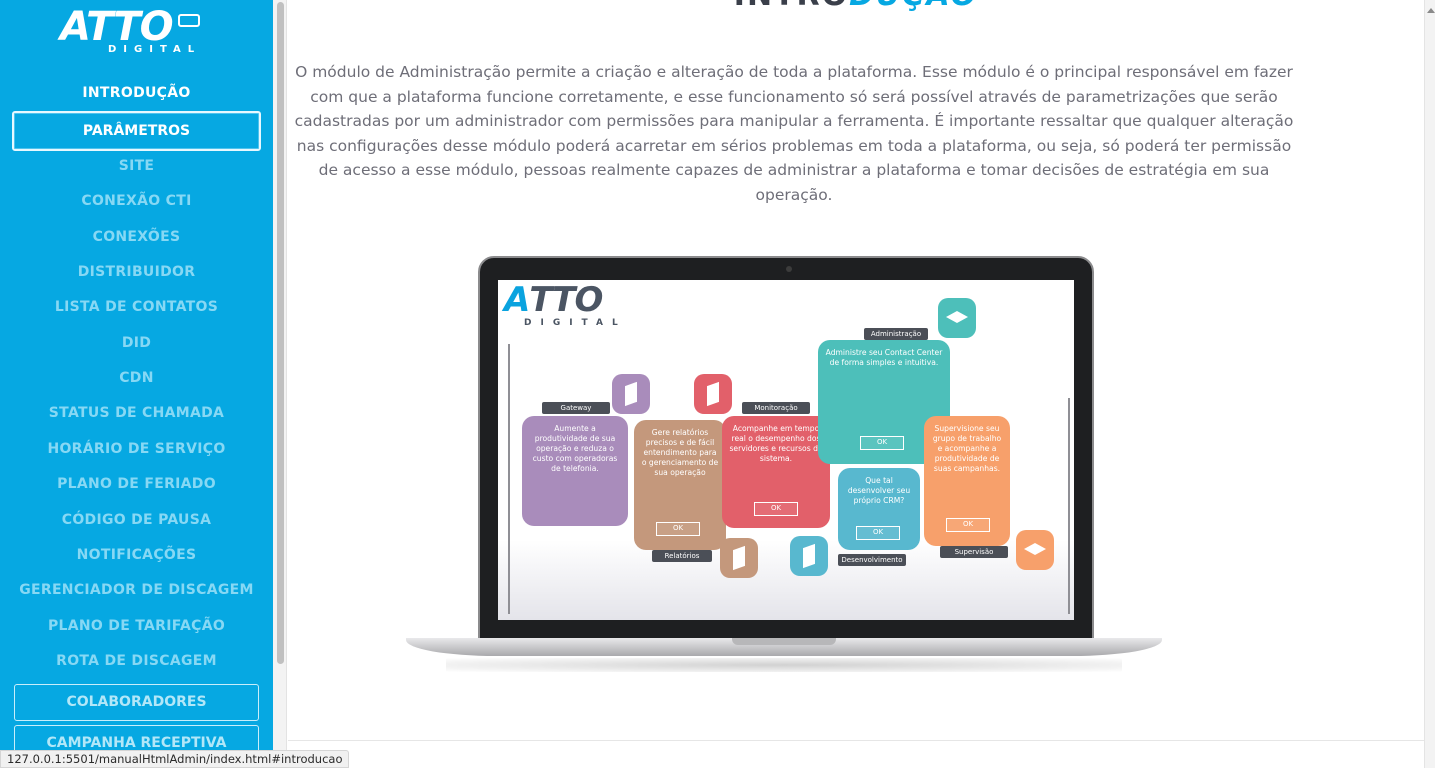 Image resolution: width=1435 pixels, height=768 pixels. Describe the element at coordinates (913, 6) in the screenshot. I see `section-title-part-2: DUÇÃO` at that location.